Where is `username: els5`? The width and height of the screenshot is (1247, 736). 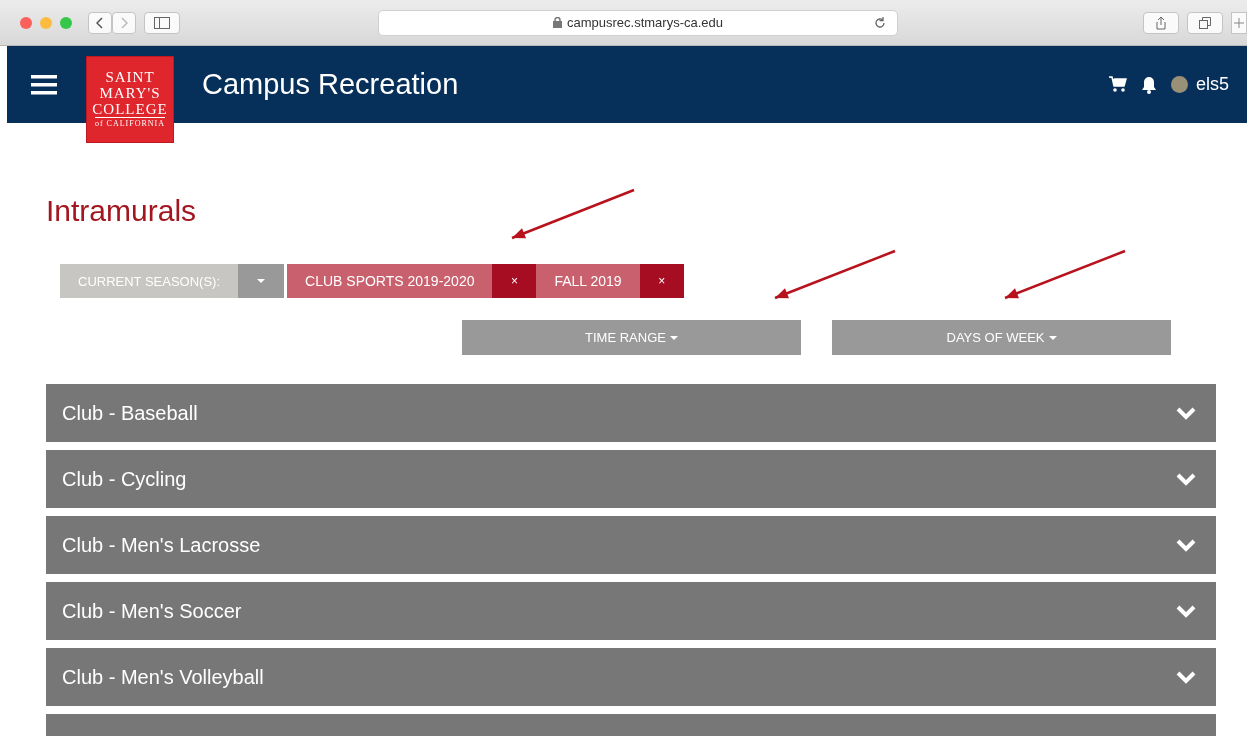
username: els5 is located at coordinates (1212, 84).